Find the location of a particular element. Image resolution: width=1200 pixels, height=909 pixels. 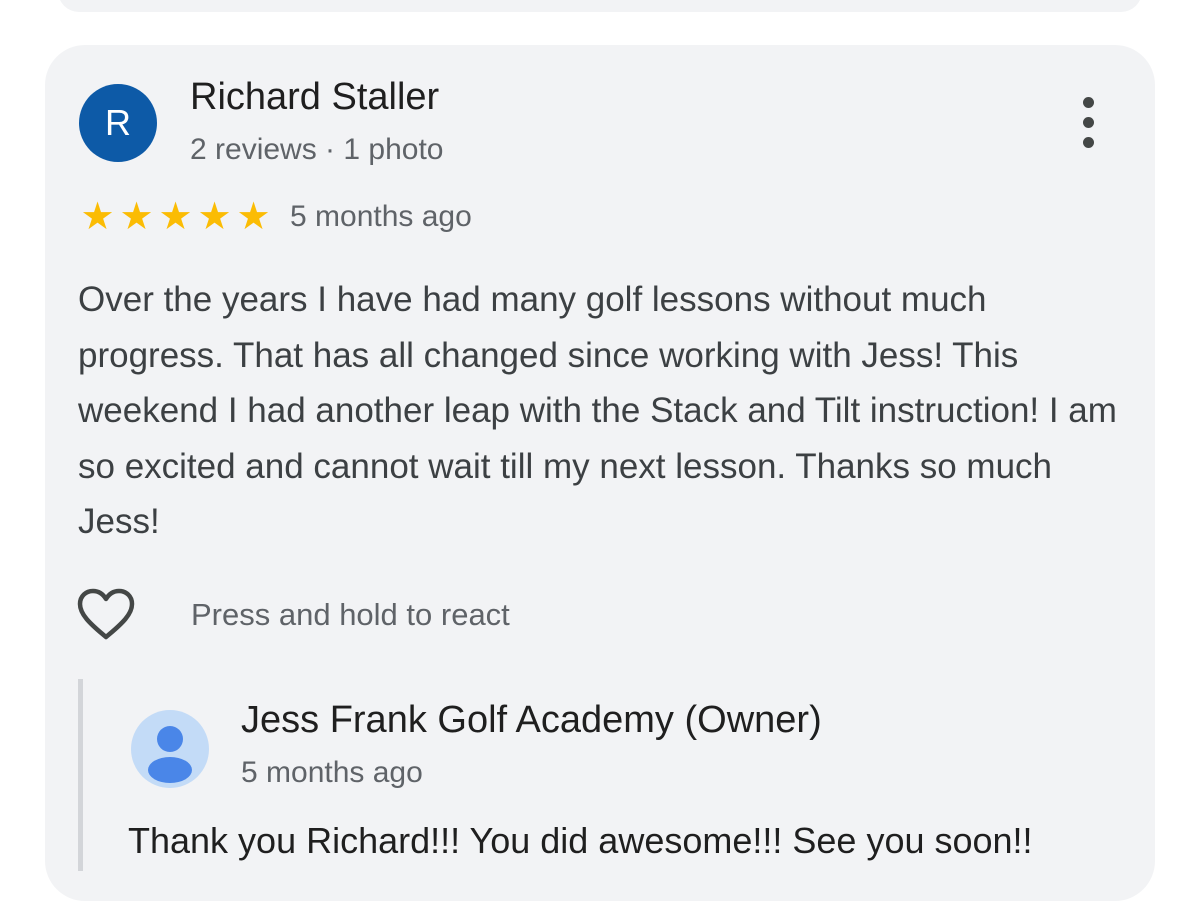

author-avatar: R is located at coordinates (118, 123).